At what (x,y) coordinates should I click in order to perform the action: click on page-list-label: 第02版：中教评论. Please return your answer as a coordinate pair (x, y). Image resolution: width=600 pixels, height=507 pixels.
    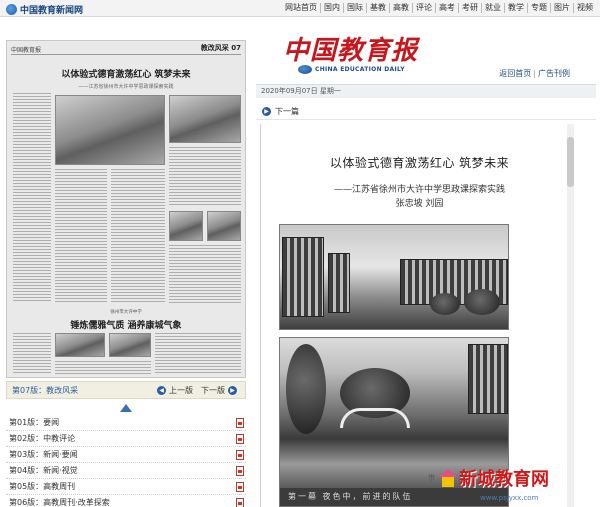
    Looking at the image, I should click on (42, 438).